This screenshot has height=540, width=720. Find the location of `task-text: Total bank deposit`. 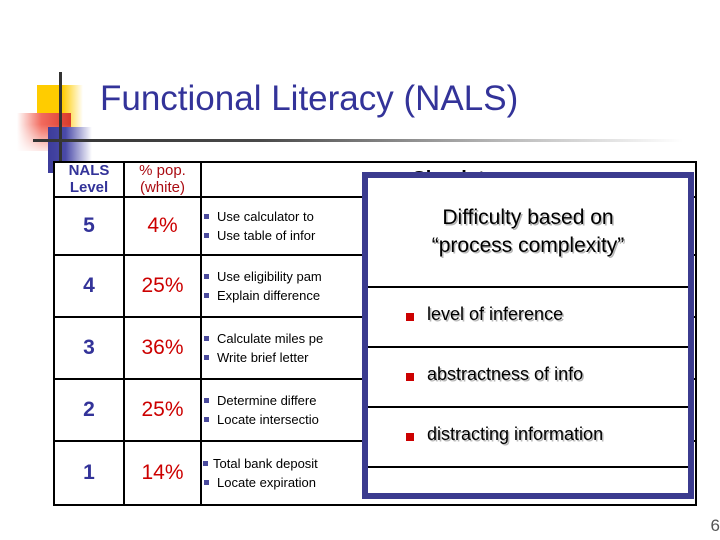

task-text: Total bank deposit is located at coordinates (265, 463).